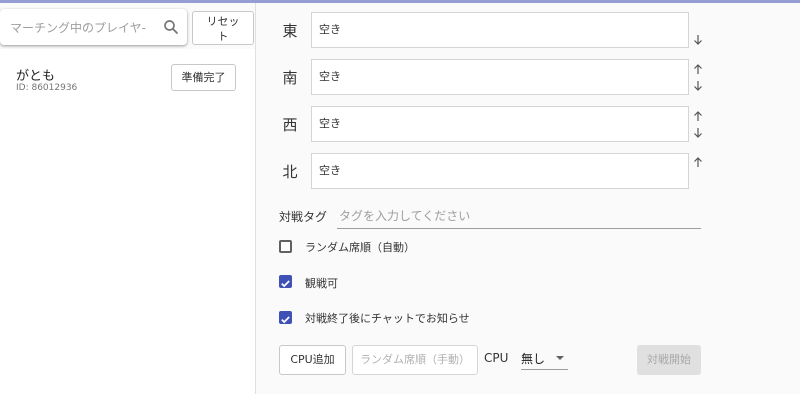 The image size is (800, 394). What do you see at coordinates (360, 247) in the screenshot?
I see `random-seat-auto-label: ランダム席順（自動）` at bounding box center [360, 247].